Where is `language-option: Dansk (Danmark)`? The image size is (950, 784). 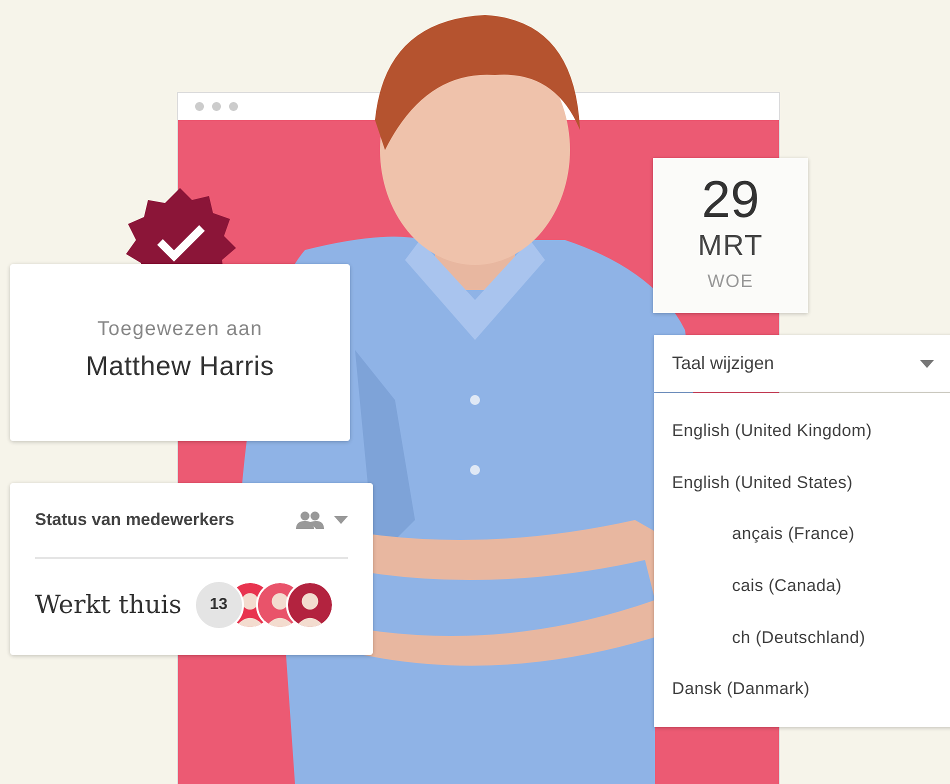 language-option: Dansk (Danmark) is located at coordinates (802, 689).